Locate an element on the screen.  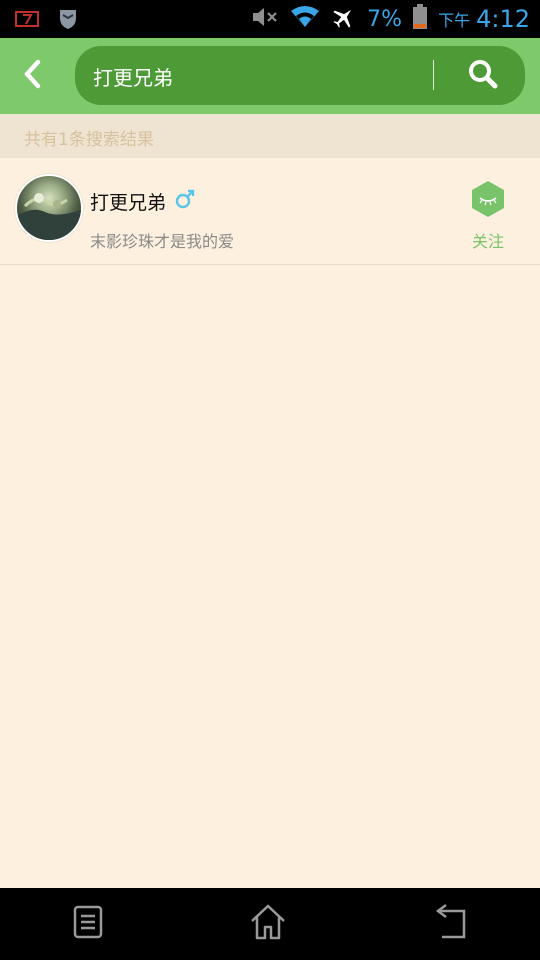
search-header is located at coordinates (270, 76).